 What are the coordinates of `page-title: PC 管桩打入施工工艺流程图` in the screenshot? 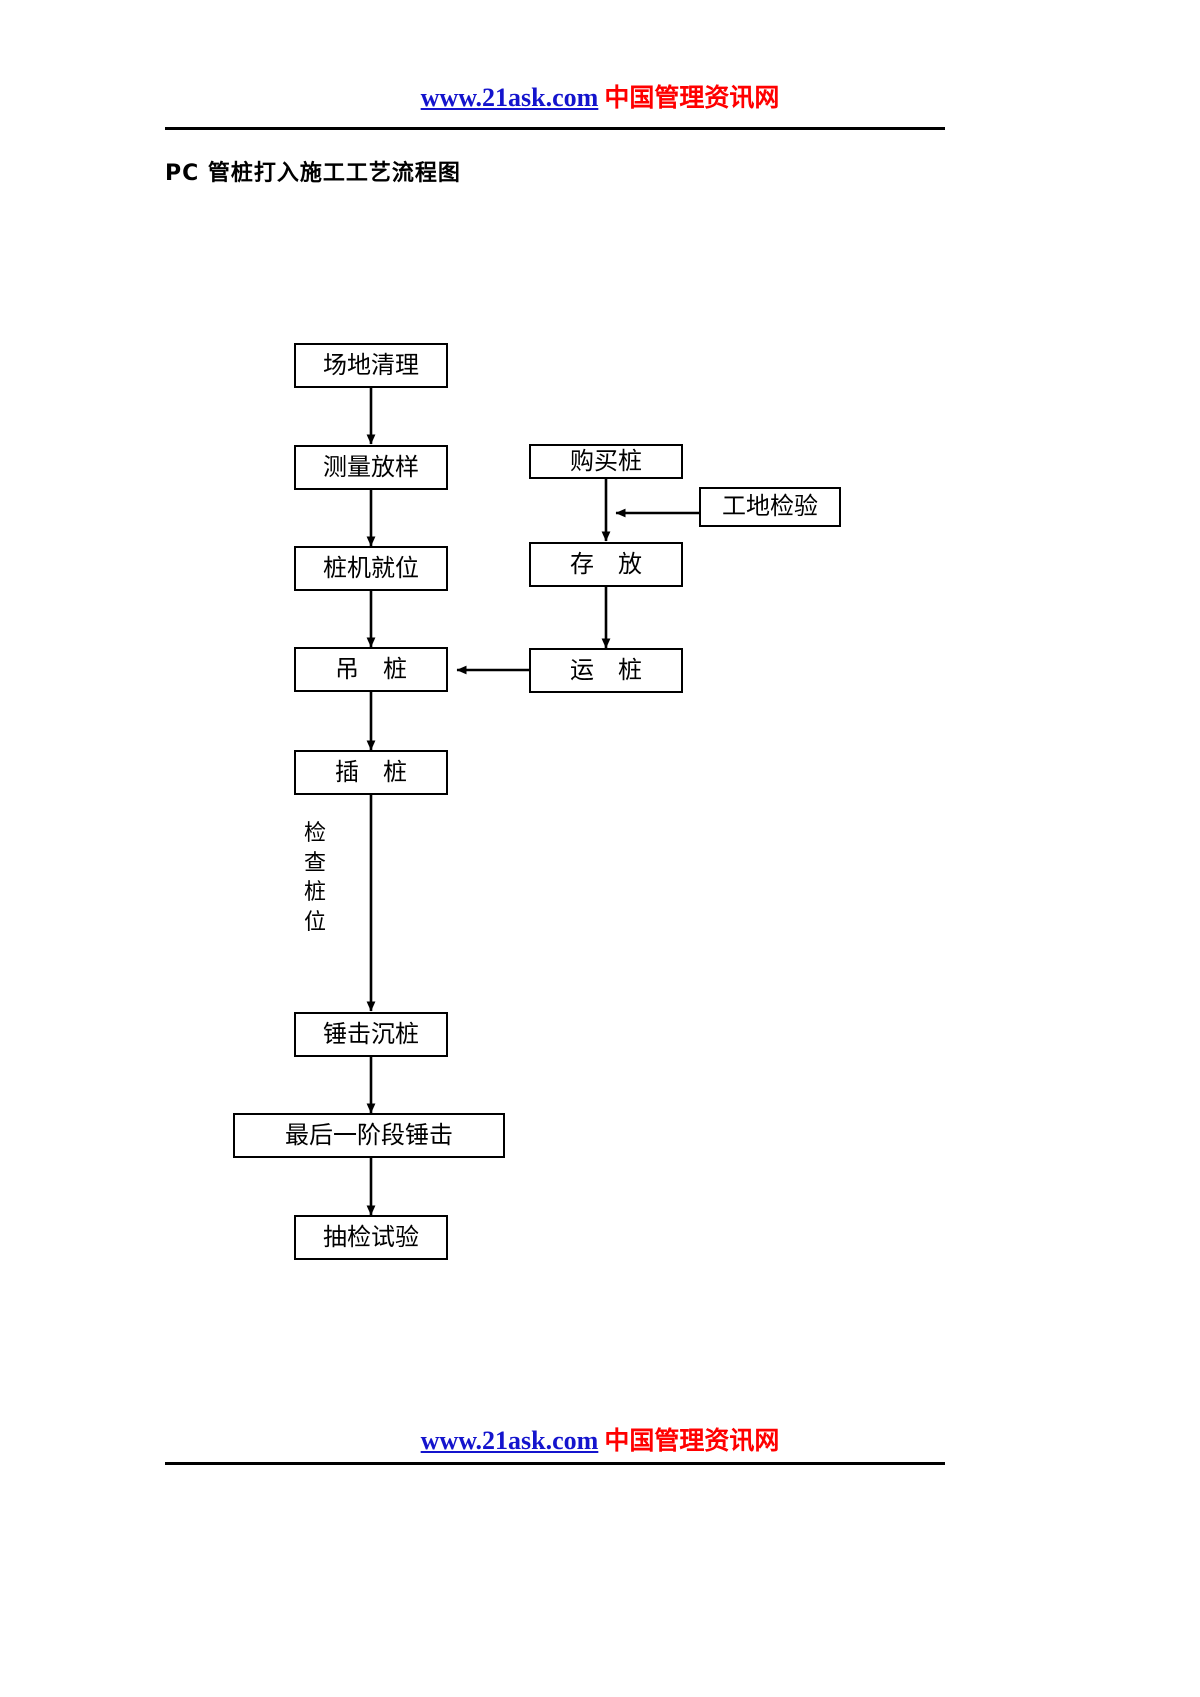 It's located at (313, 173).